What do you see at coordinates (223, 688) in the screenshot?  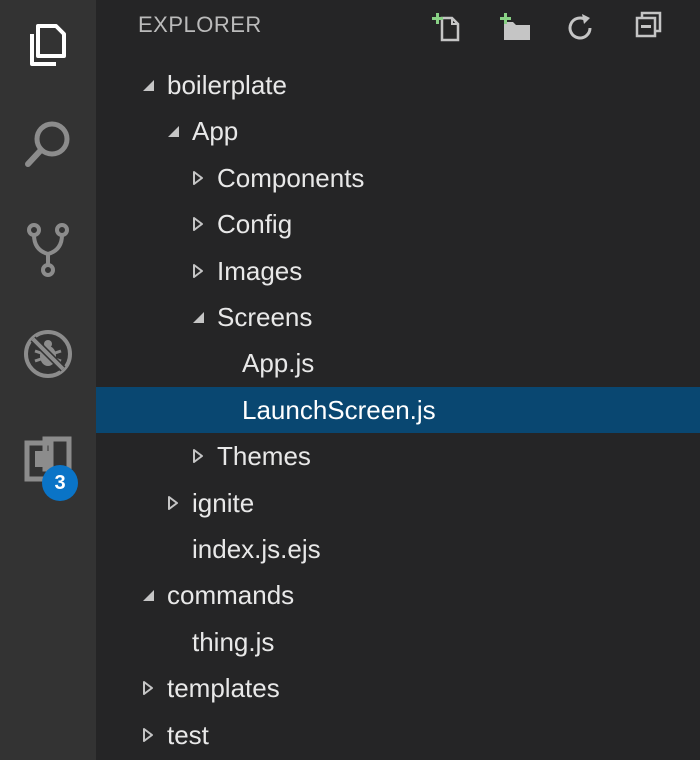 I see `tree-item-label: templates` at bounding box center [223, 688].